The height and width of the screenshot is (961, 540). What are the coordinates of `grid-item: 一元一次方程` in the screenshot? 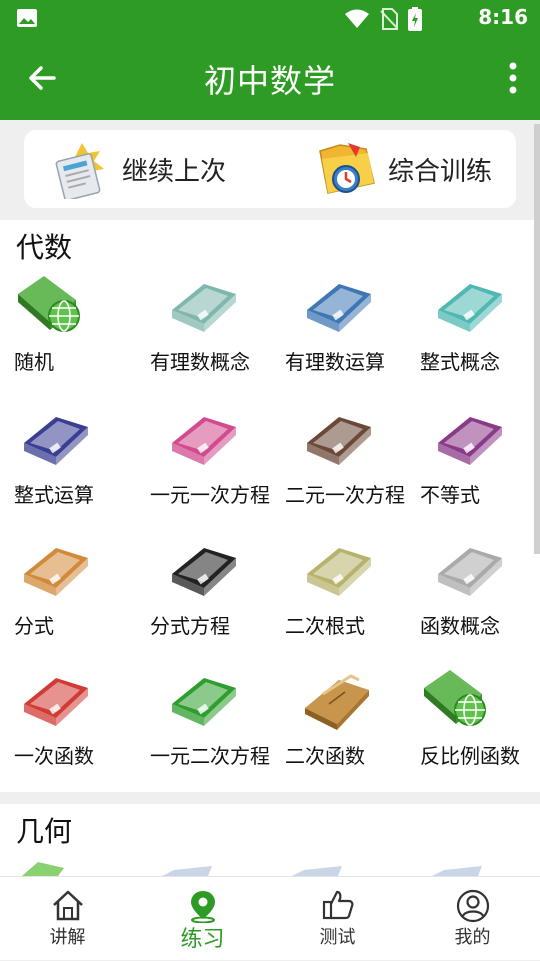 It's located at (217, 468).